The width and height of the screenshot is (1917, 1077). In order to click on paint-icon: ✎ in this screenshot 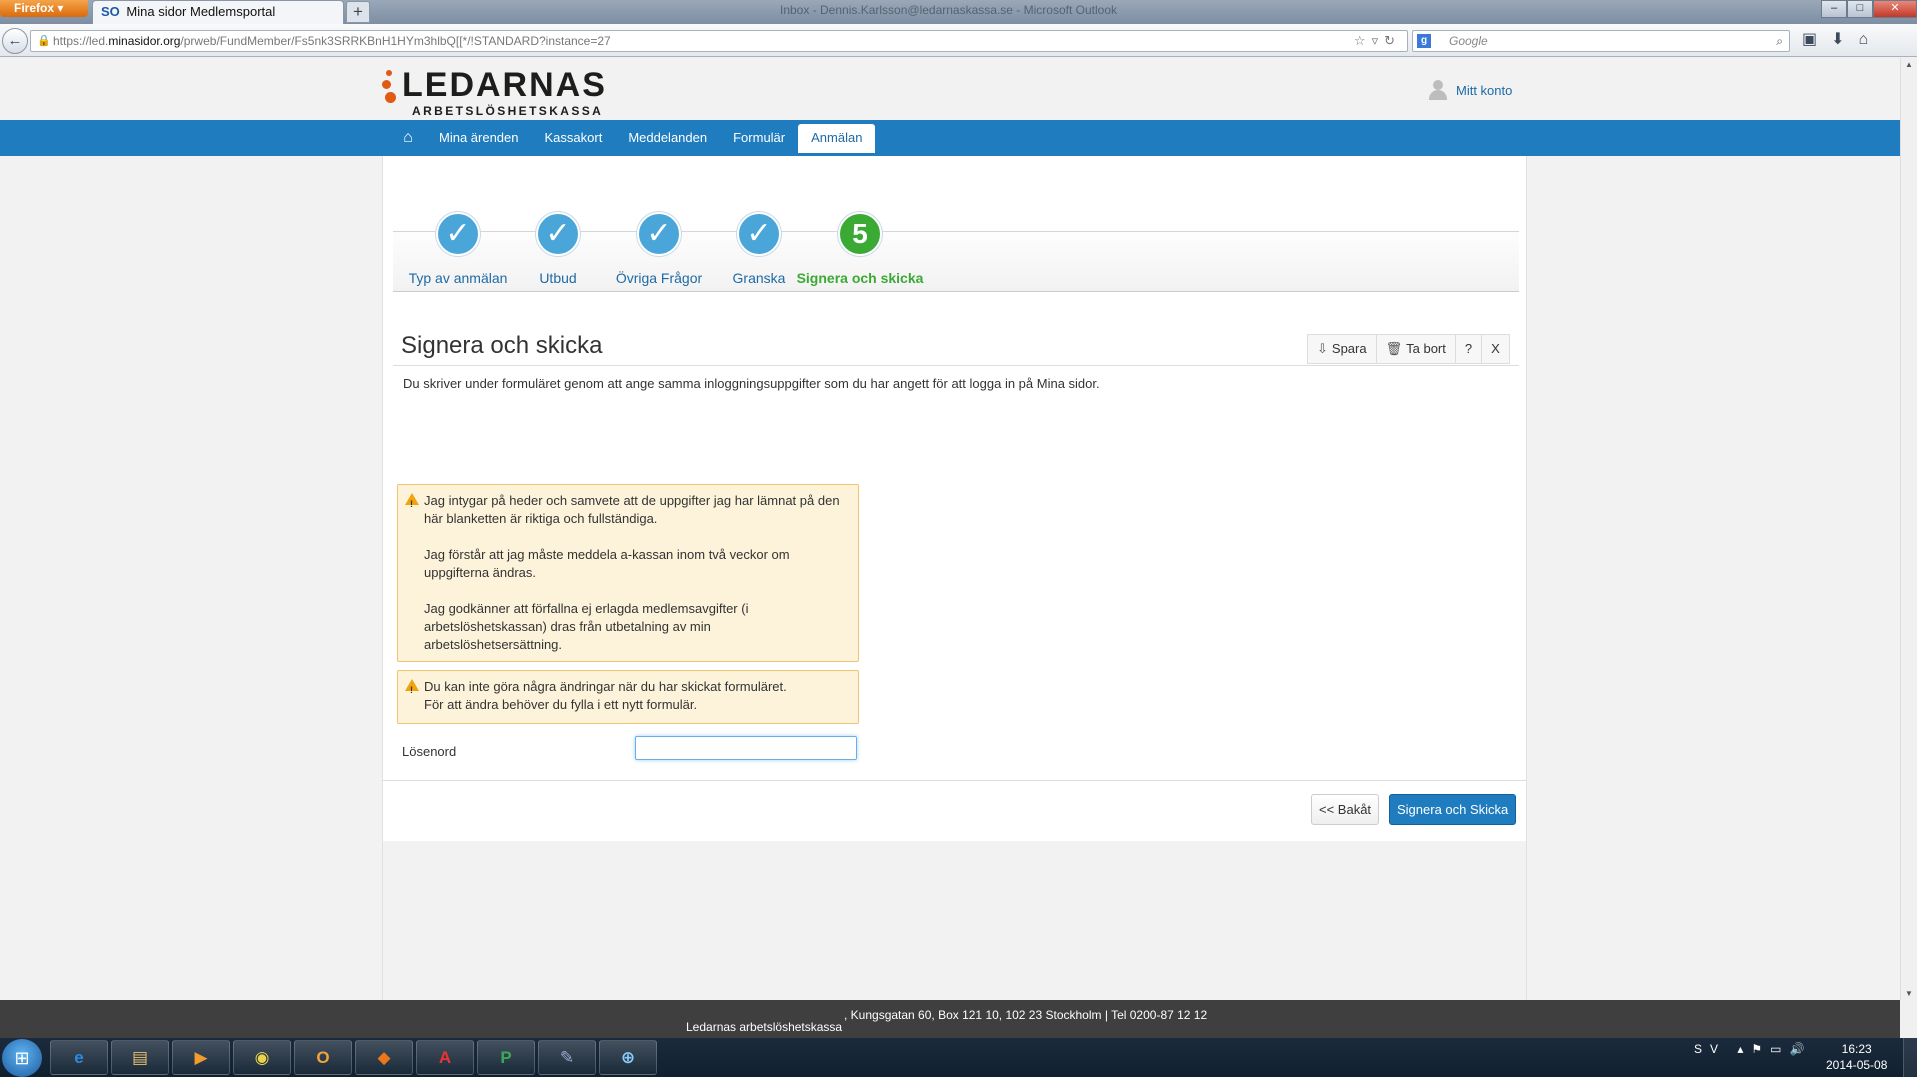, I will do `click(567, 1057)`.